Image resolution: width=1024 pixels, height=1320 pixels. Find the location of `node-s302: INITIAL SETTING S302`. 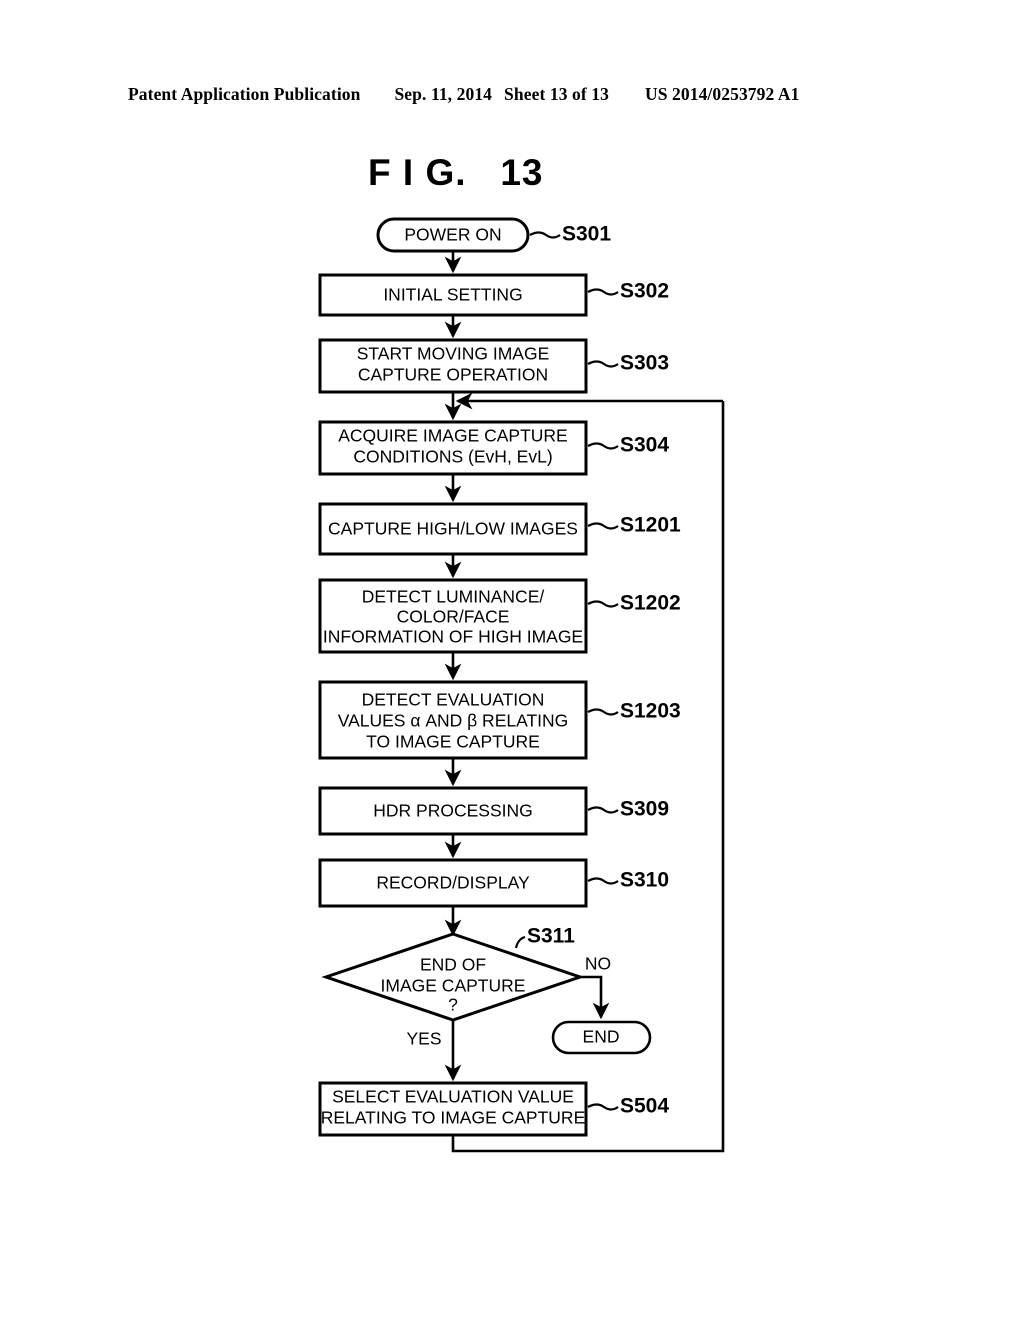

node-s302: INITIAL SETTING S302 is located at coordinates (493, 295).